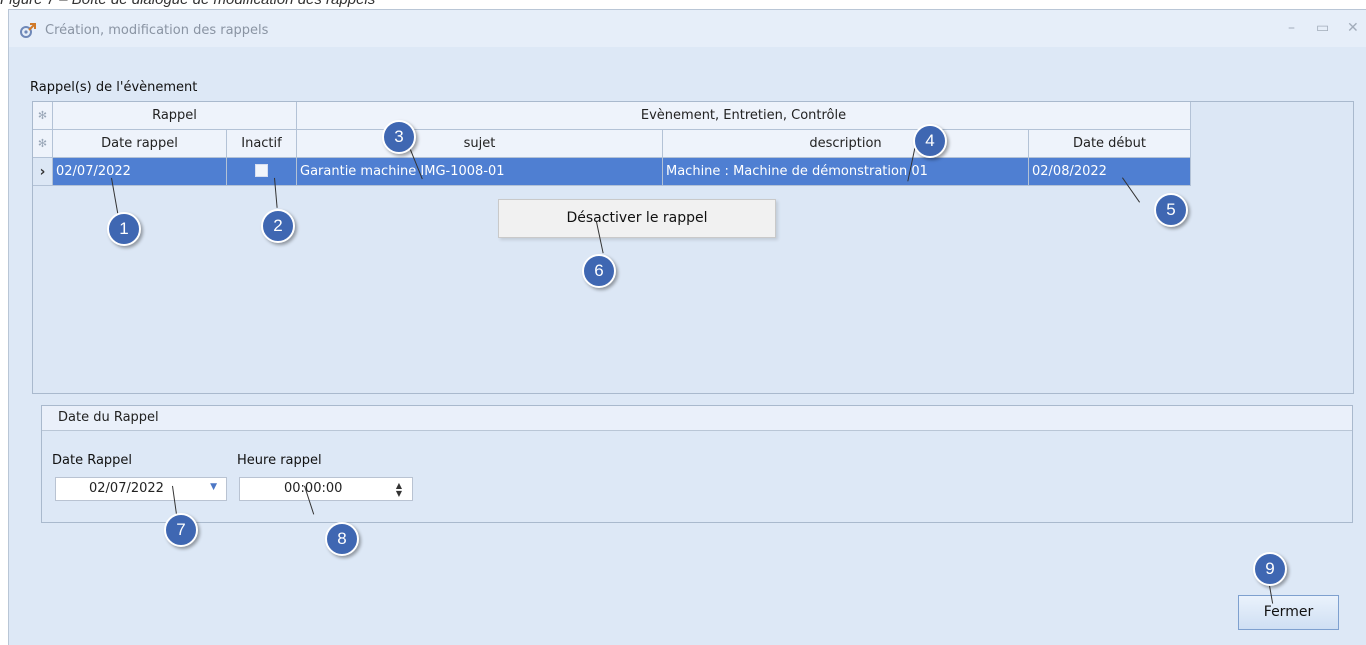  What do you see at coordinates (1110, 144) in the screenshot?
I see `col-date-debut: Date début` at bounding box center [1110, 144].